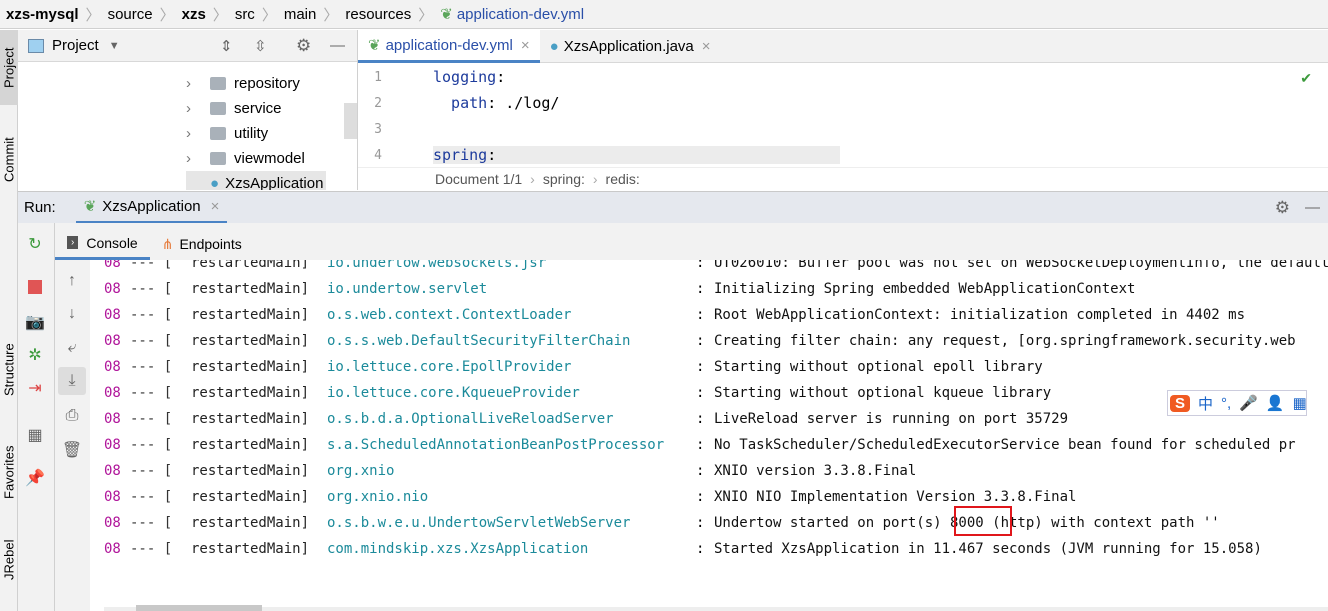  Describe the element at coordinates (564, 179) in the screenshot. I see `doc-crumb: spring:` at that location.